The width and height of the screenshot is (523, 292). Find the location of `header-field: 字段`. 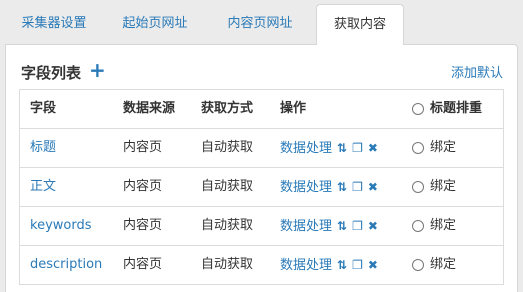

header-field: 字段 is located at coordinates (43, 108).